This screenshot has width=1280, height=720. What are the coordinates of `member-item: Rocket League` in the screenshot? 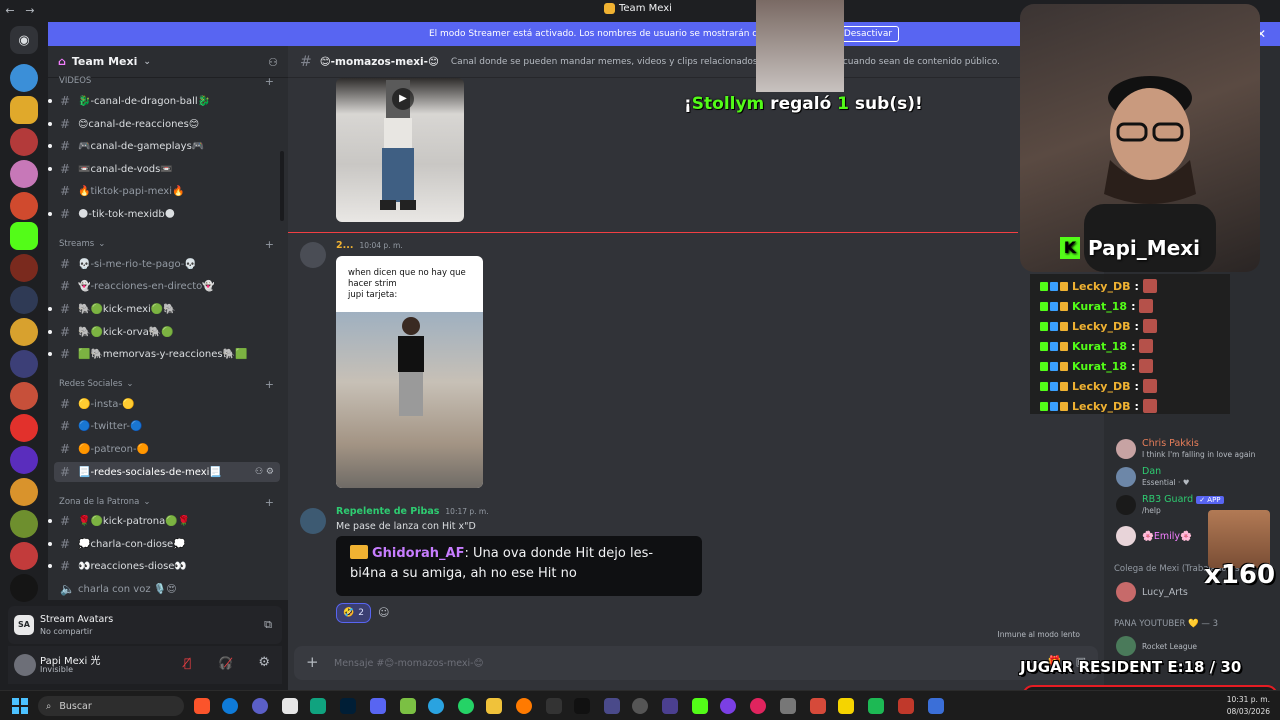 It's located at (1156, 646).